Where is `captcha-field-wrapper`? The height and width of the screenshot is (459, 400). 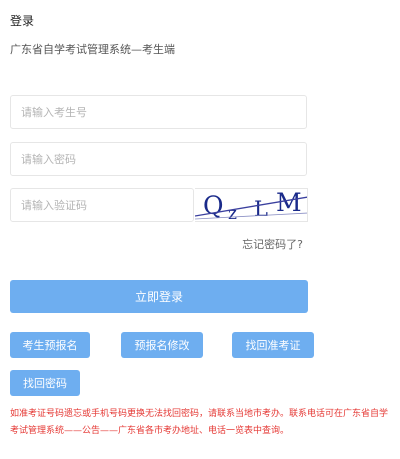
captcha-field-wrapper is located at coordinates (102, 205).